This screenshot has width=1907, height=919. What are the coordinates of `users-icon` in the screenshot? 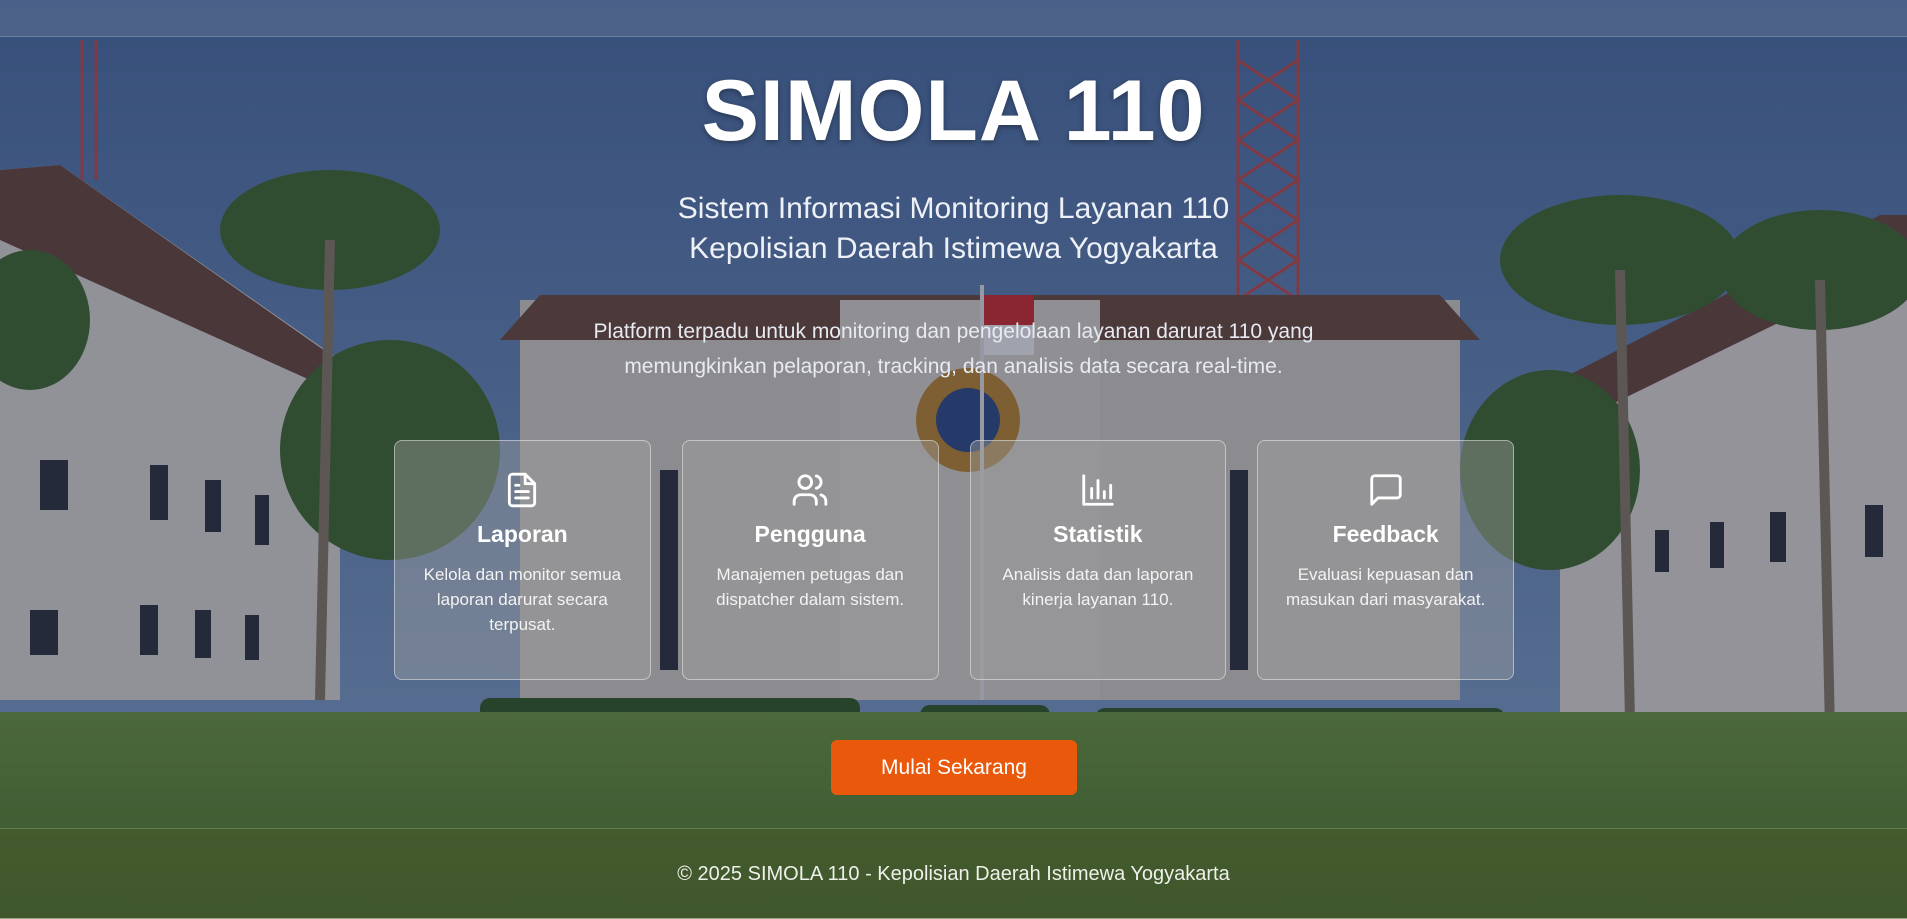 It's located at (810, 490).